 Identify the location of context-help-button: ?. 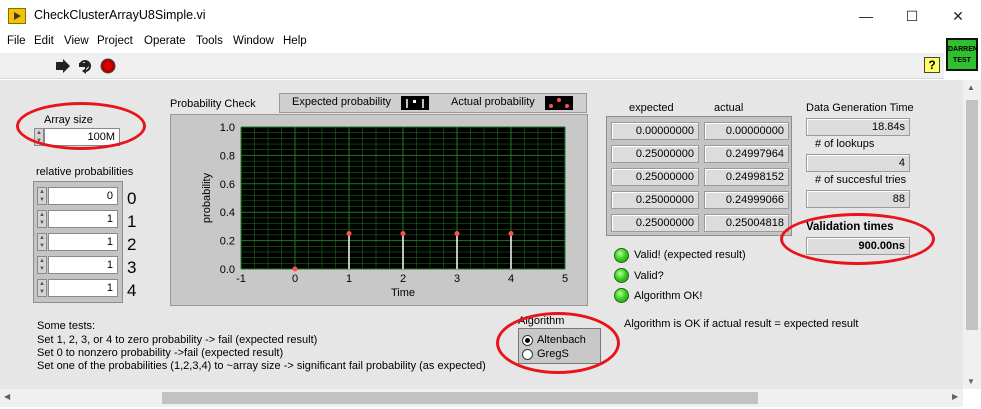
(932, 65).